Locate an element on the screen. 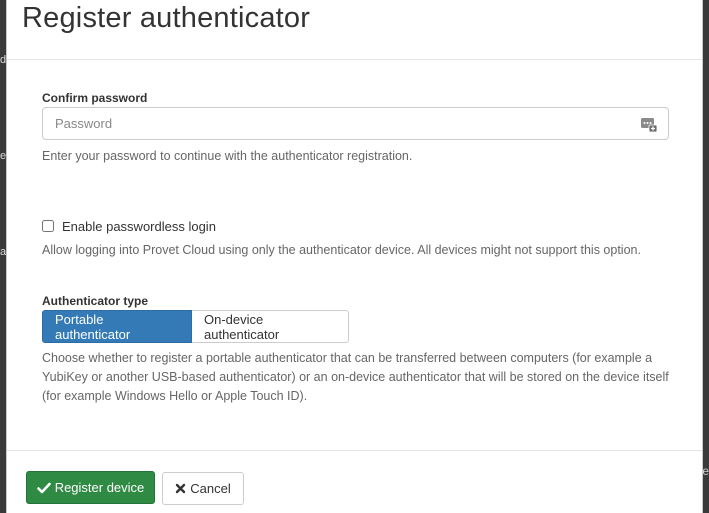 The width and height of the screenshot is (709, 513). passwordless-checkbox is located at coordinates (48, 226).